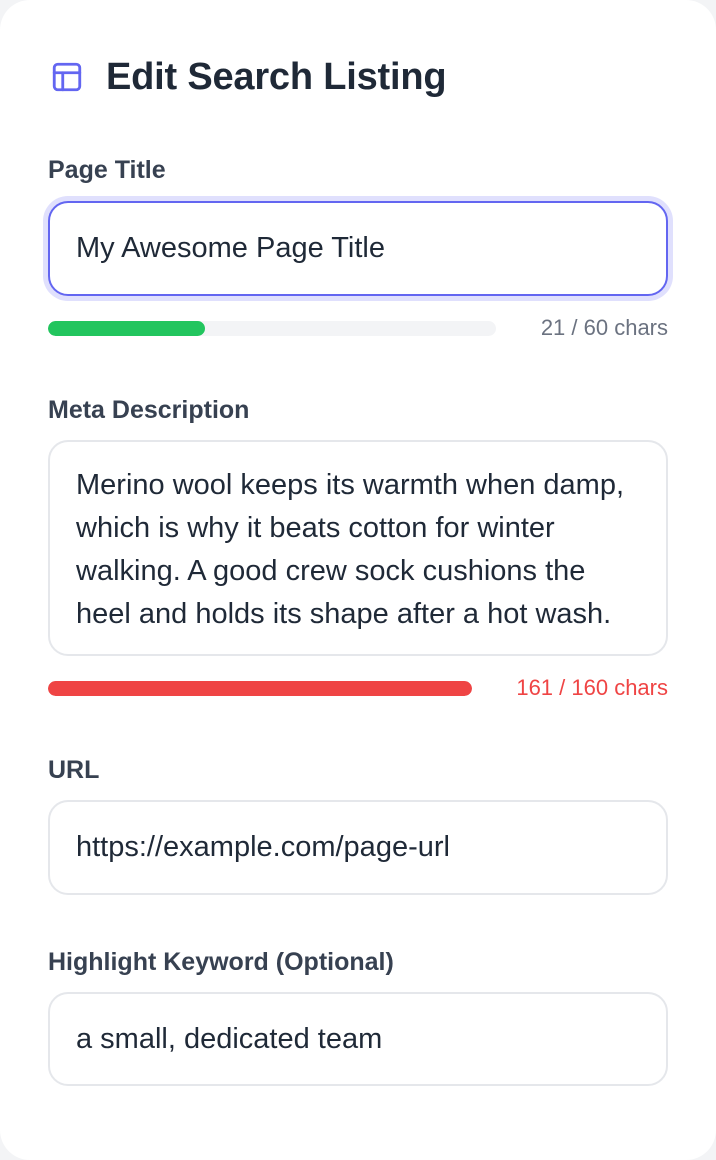 Image resolution: width=716 pixels, height=1160 pixels. Describe the element at coordinates (592, 687) in the screenshot. I see `meta-description-char-count: 161 / 160 chars` at that location.